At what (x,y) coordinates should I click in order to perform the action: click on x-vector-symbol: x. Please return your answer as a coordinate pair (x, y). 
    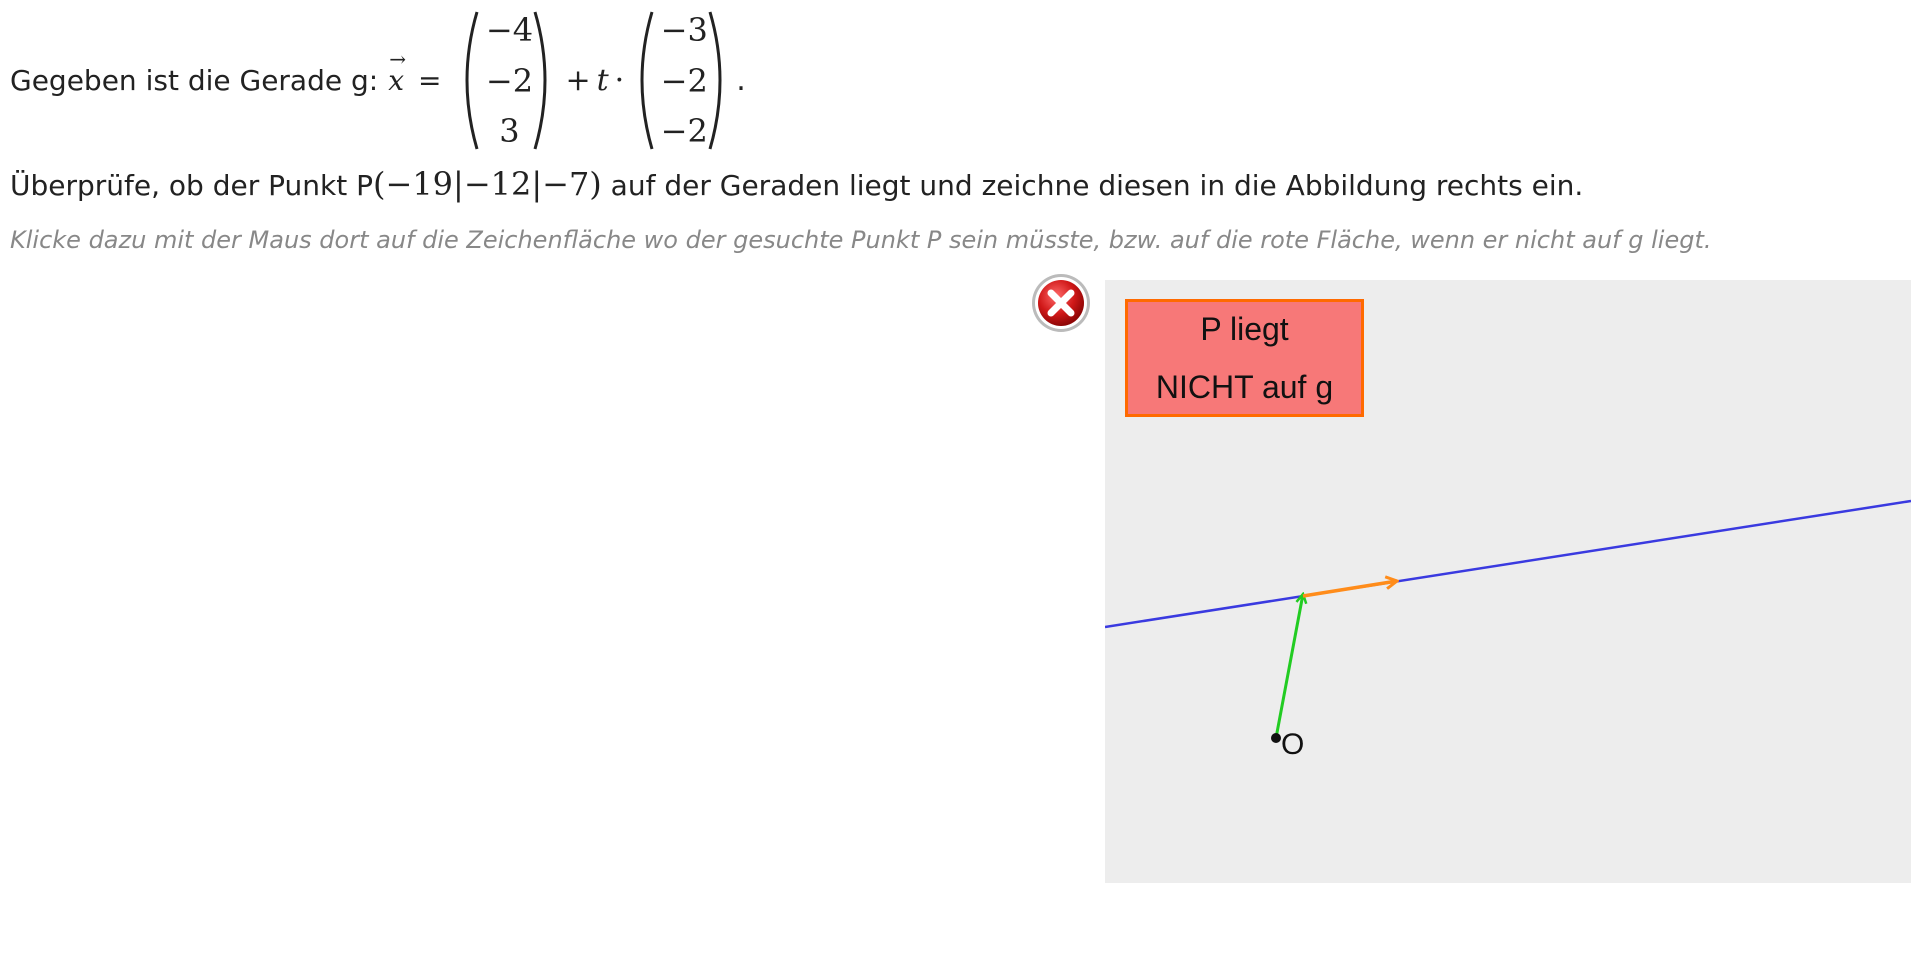
    Looking at the image, I should click on (397, 72).